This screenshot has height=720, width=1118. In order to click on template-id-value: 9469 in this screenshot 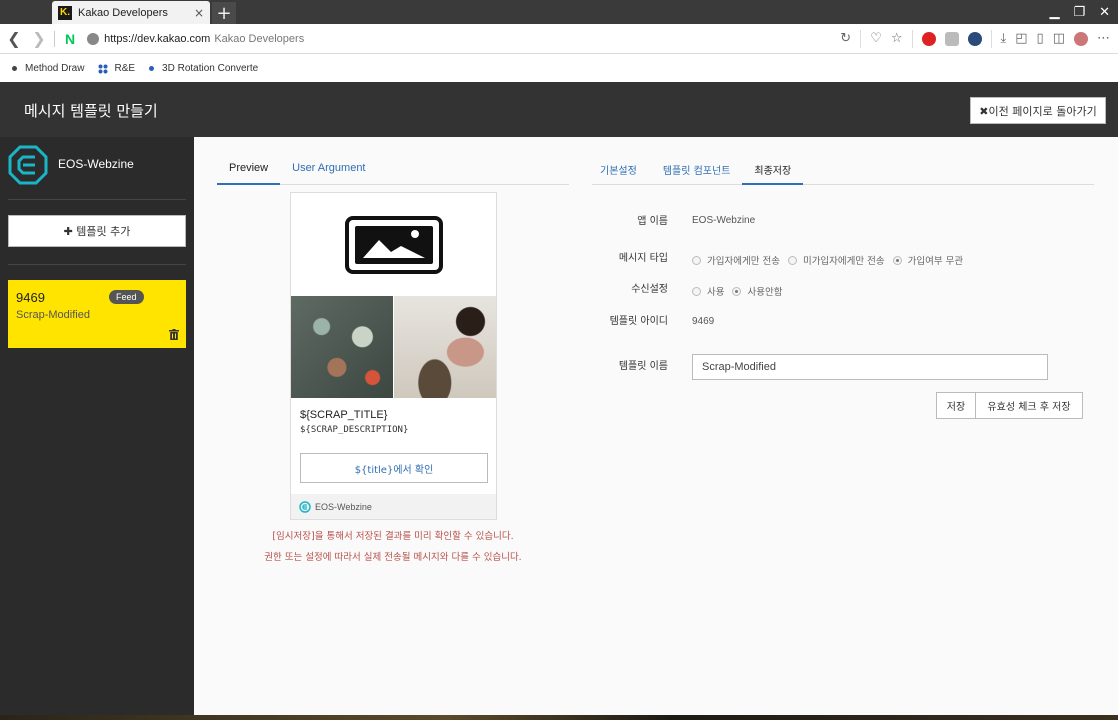, I will do `click(703, 321)`.